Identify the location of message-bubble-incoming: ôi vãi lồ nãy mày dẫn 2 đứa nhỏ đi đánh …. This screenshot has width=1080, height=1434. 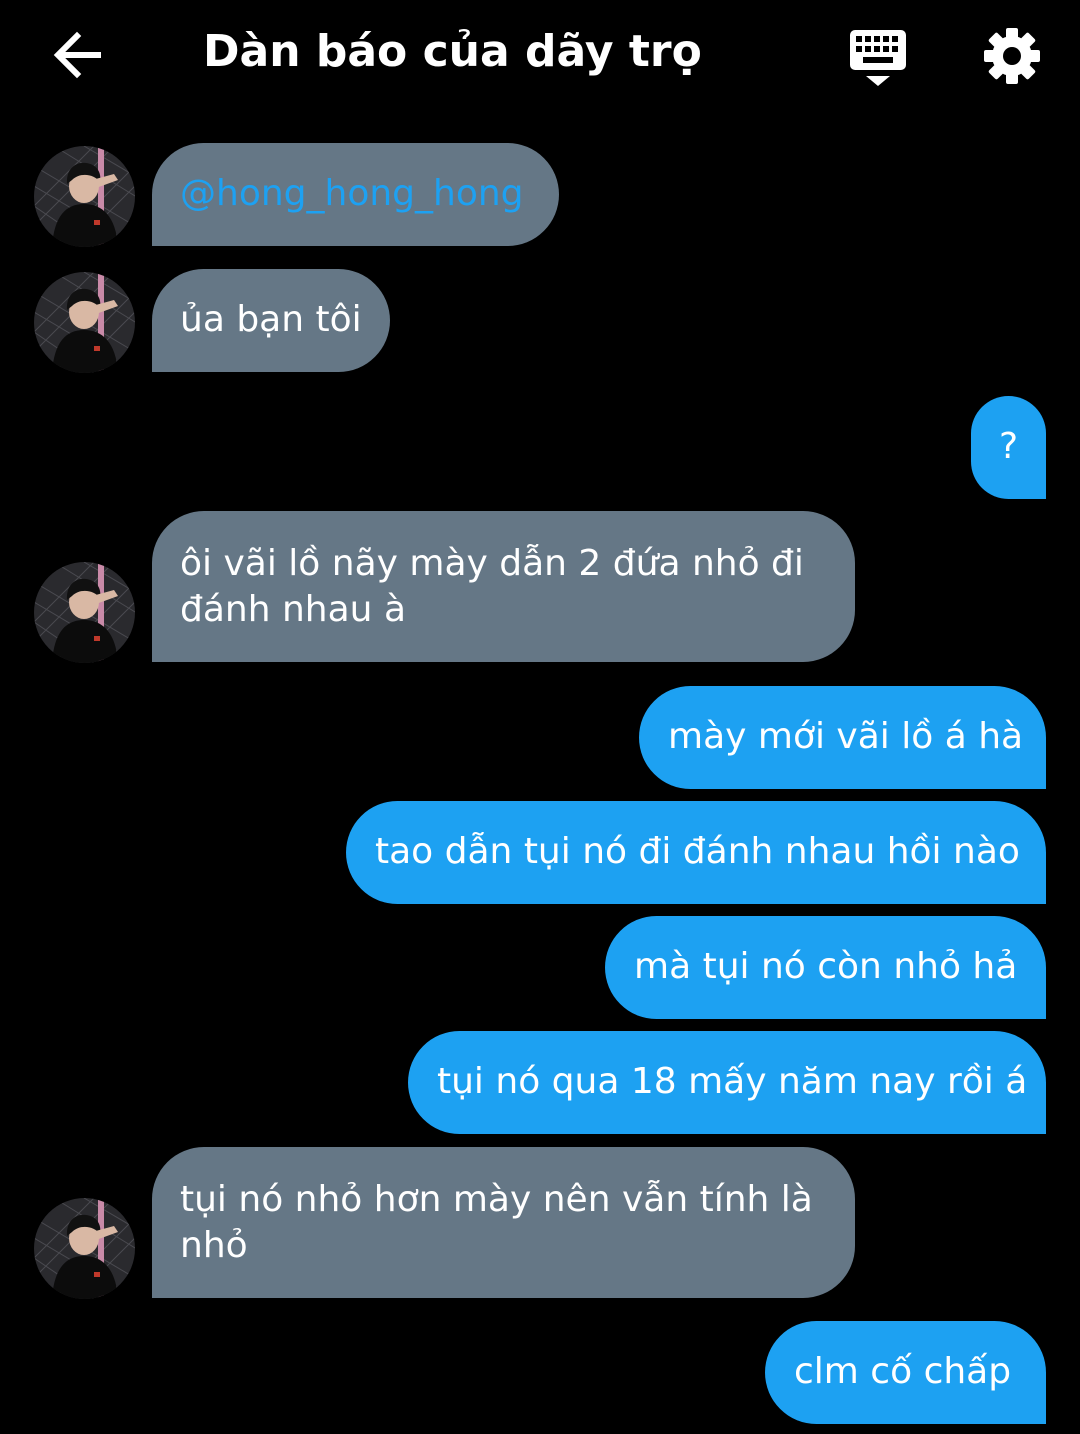
(503, 586).